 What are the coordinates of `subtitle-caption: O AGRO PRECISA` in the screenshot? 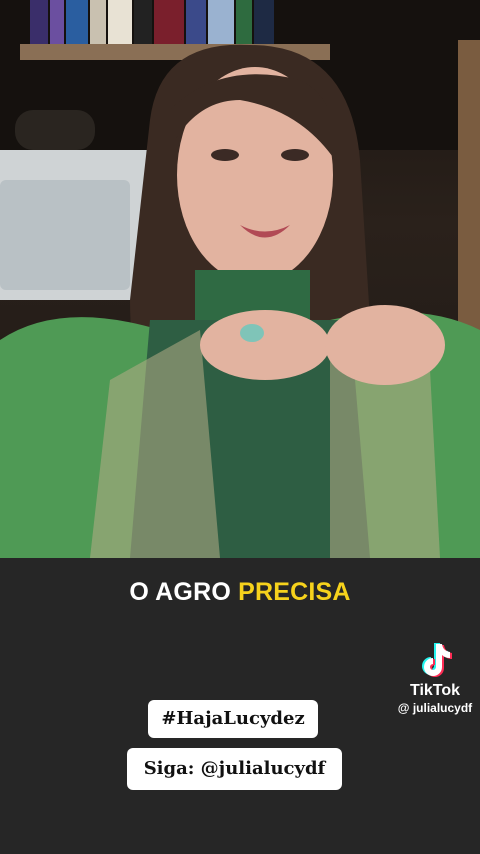 It's located at (240, 592).